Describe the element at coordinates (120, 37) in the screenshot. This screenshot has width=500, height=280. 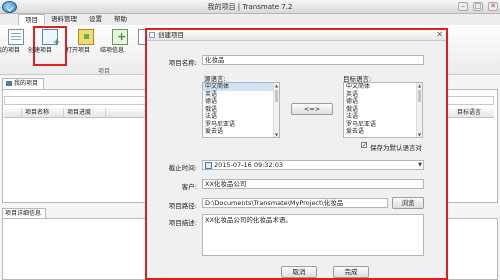
I see `merge-icon` at that location.